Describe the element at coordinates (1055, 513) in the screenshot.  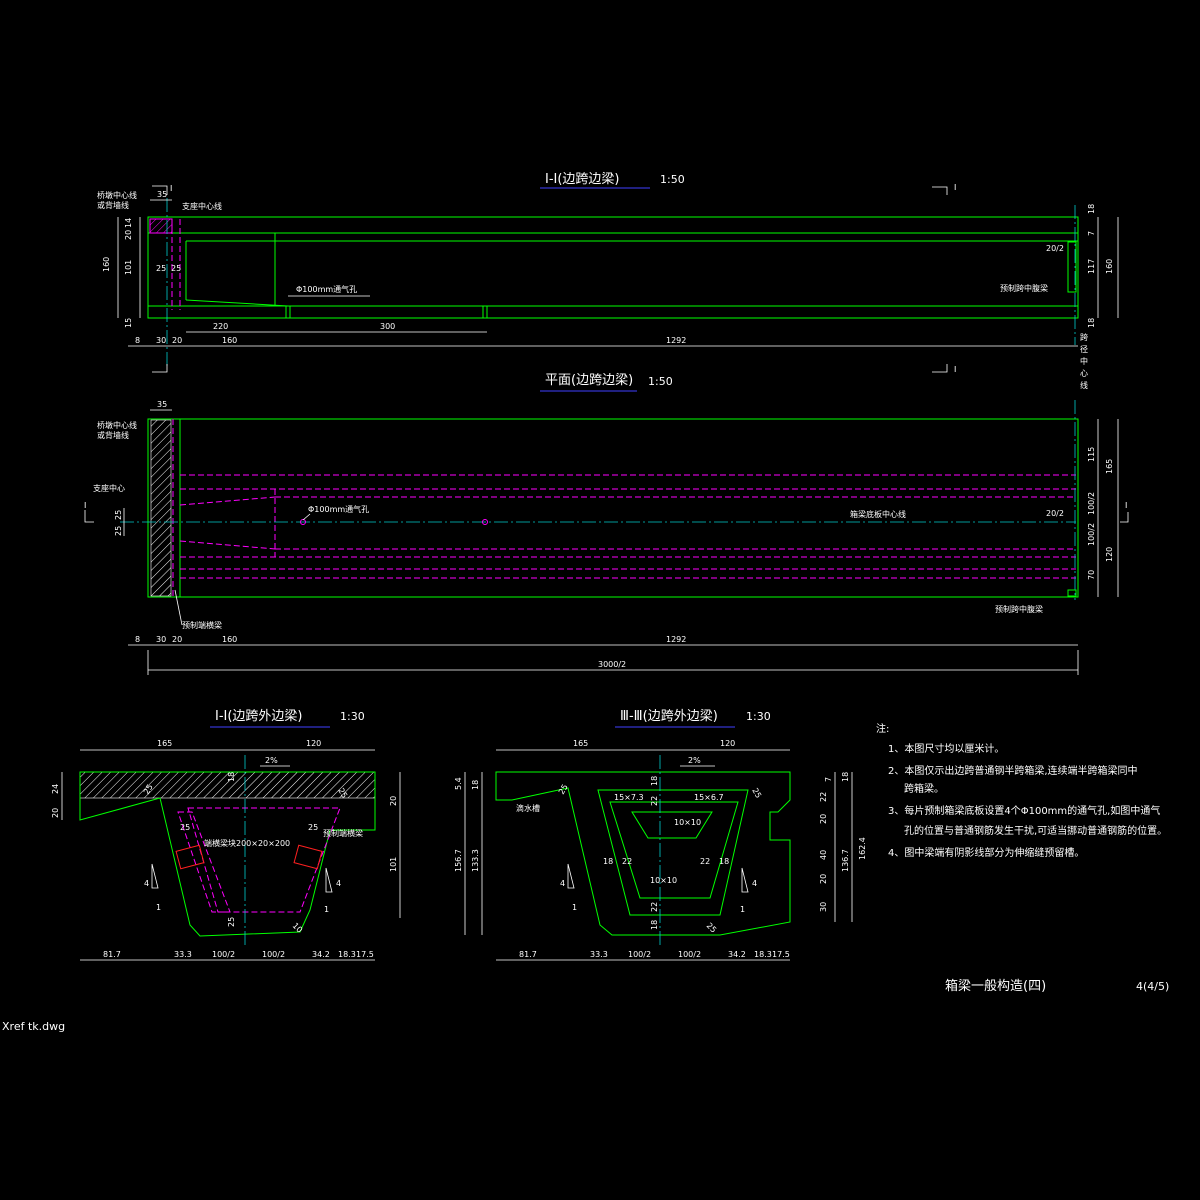
I see `plan-dim-20-2: 20/2` at that location.